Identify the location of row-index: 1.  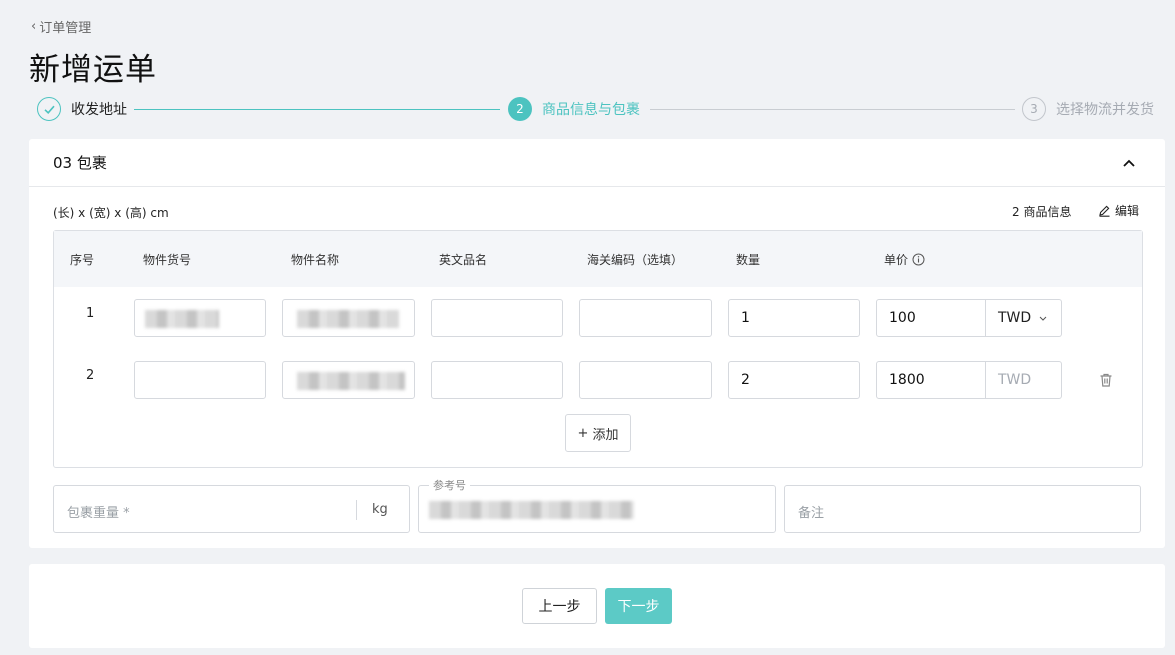
(90, 313).